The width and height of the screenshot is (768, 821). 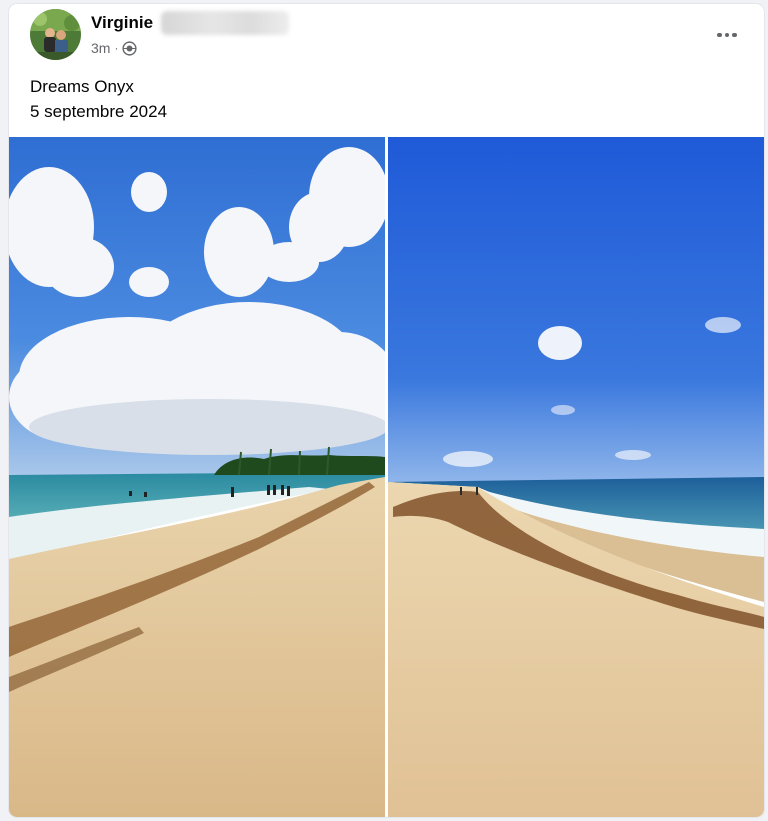 I want to click on post-meta: 3m ·, so click(x=114, y=48).